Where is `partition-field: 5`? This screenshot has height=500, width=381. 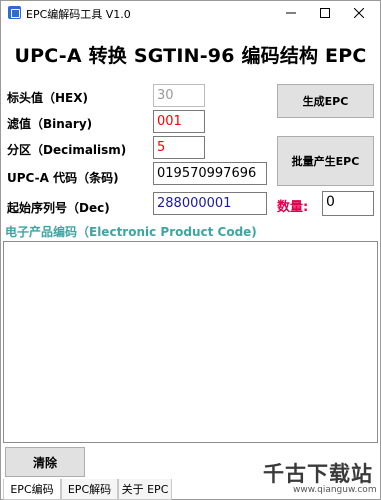 partition-field: 5 is located at coordinates (179, 147).